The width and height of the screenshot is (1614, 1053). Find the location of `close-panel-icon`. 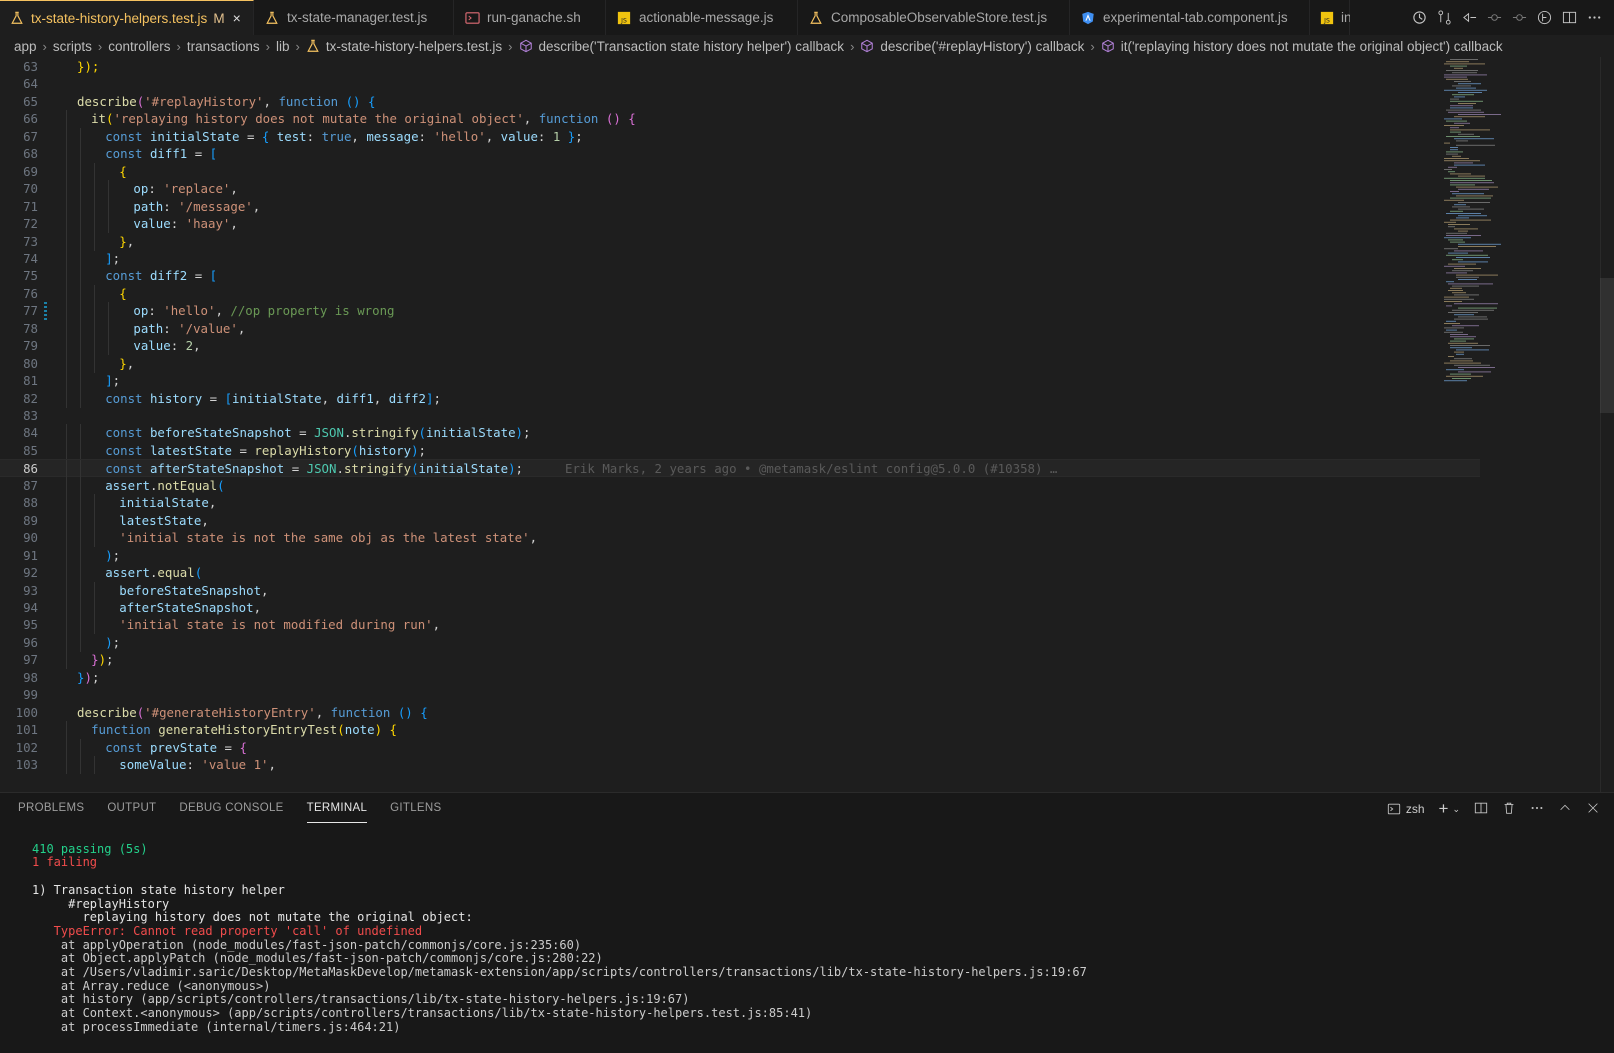

close-panel-icon is located at coordinates (1593, 809).